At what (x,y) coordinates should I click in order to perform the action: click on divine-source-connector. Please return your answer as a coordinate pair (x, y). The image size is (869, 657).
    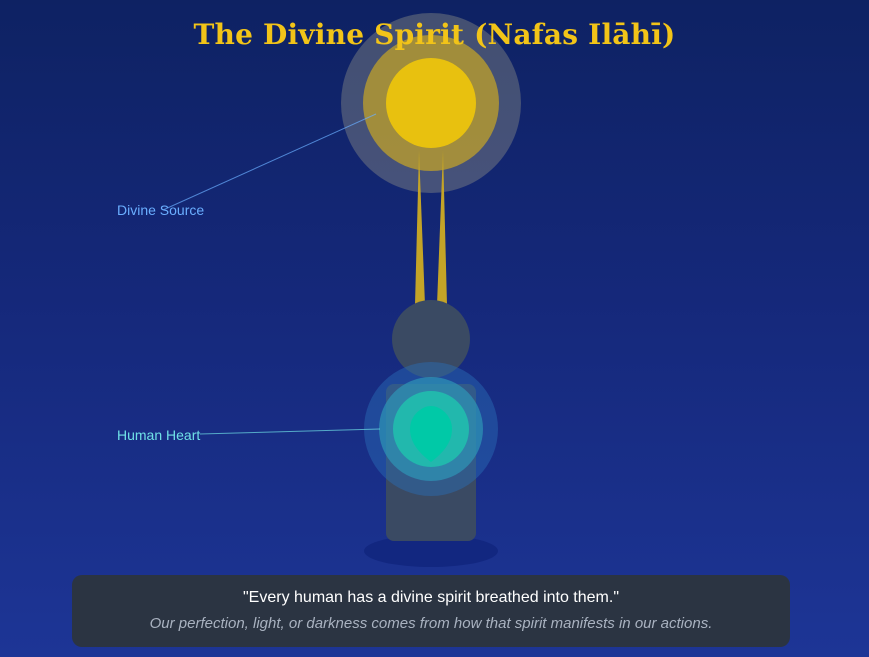
    Looking at the image, I should click on (269, 162).